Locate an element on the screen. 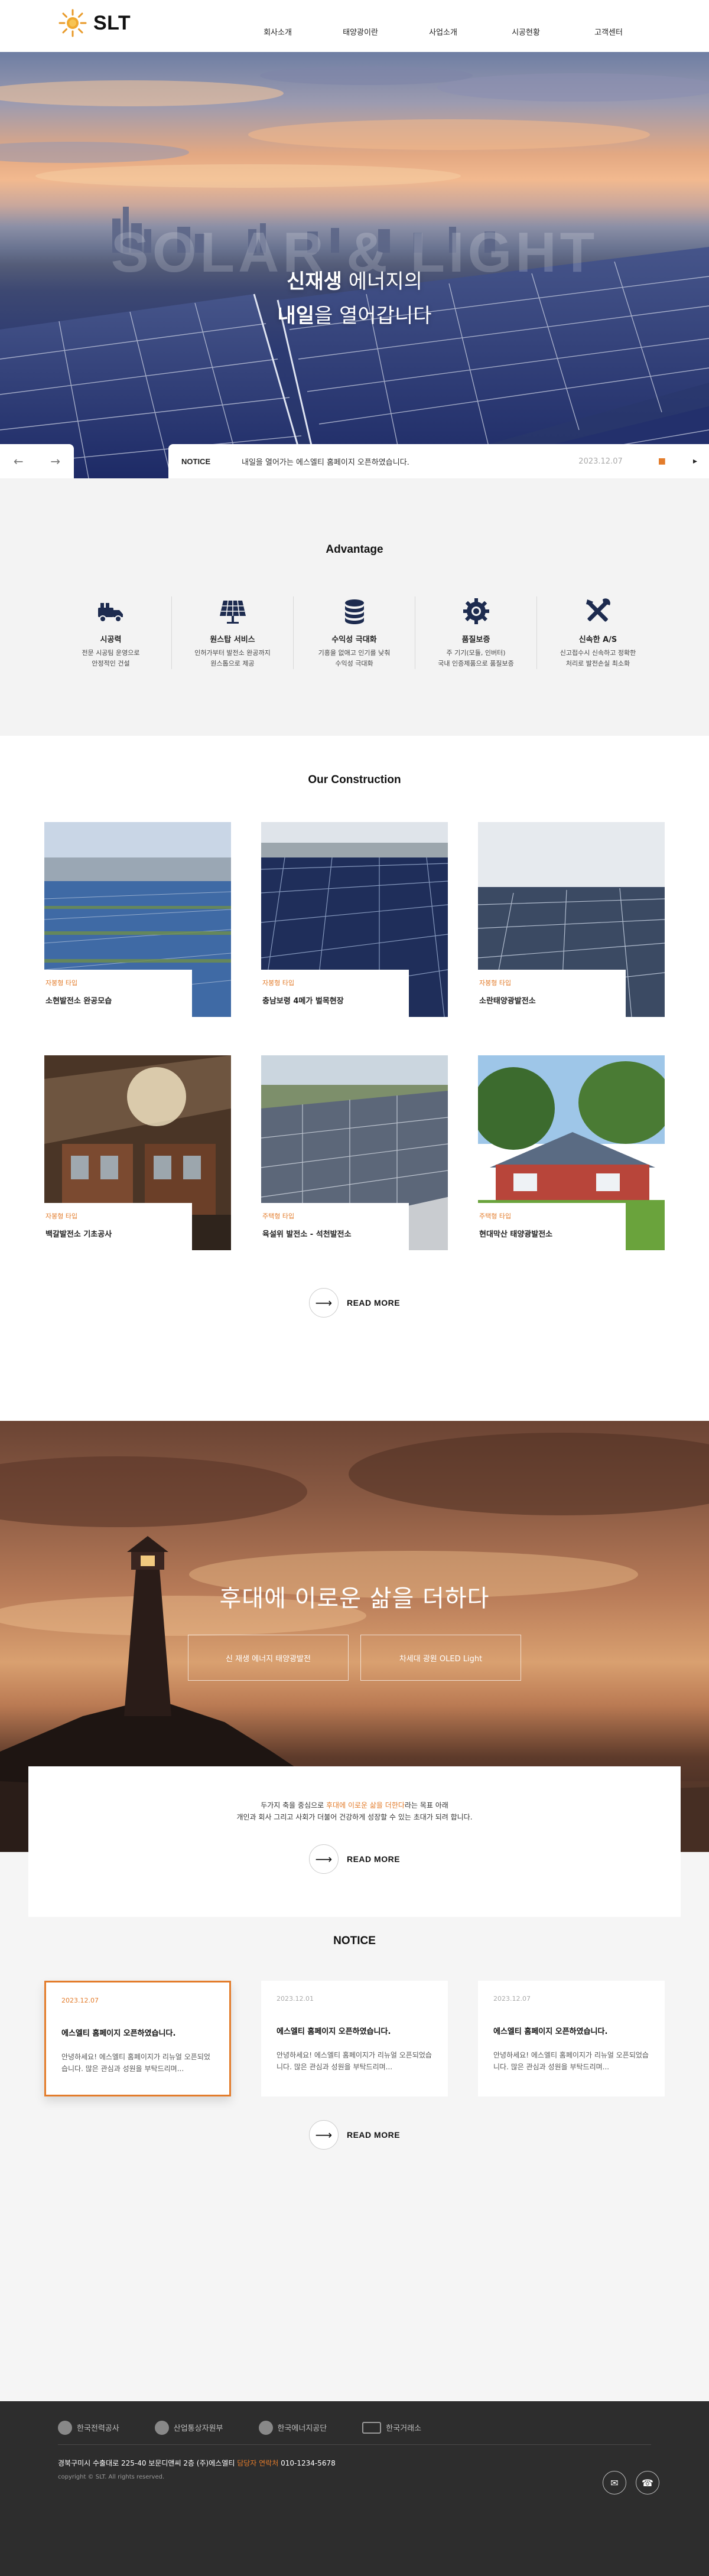 This screenshot has height=2576, width=709. advantage-name: 시공력 is located at coordinates (111, 640).